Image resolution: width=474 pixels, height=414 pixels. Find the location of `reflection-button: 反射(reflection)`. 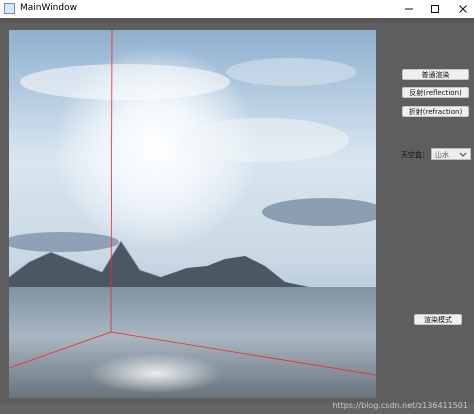

reflection-button: 反射(reflection) is located at coordinates (435, 92).